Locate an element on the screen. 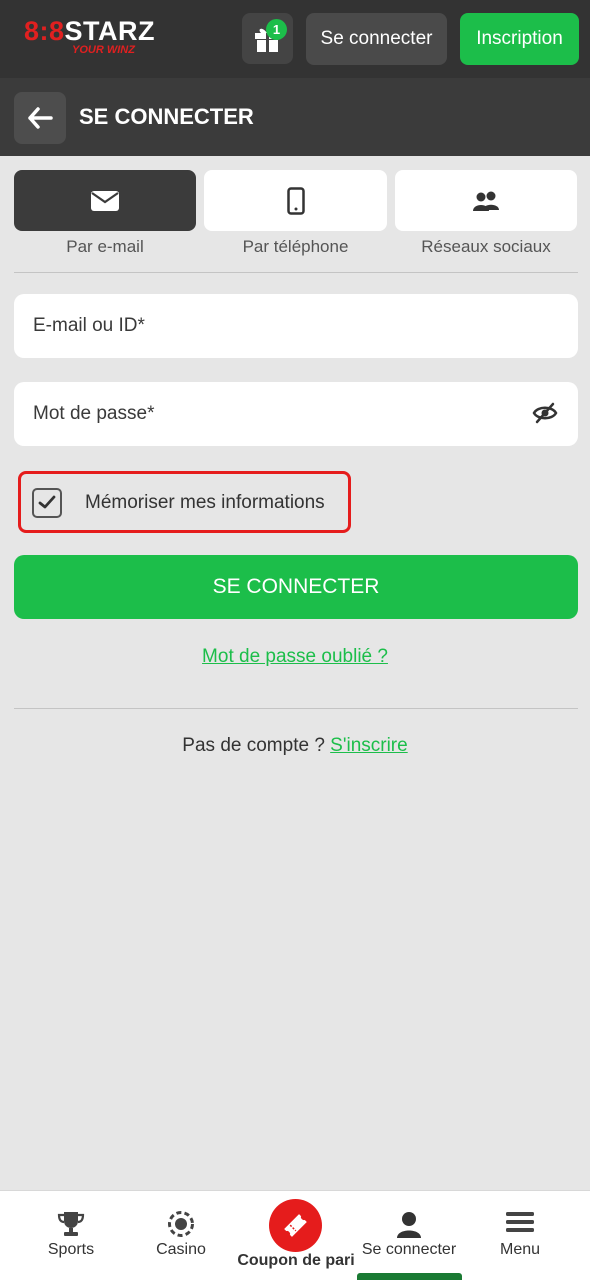  trophy-icon is located at coordinates (71, 1224).